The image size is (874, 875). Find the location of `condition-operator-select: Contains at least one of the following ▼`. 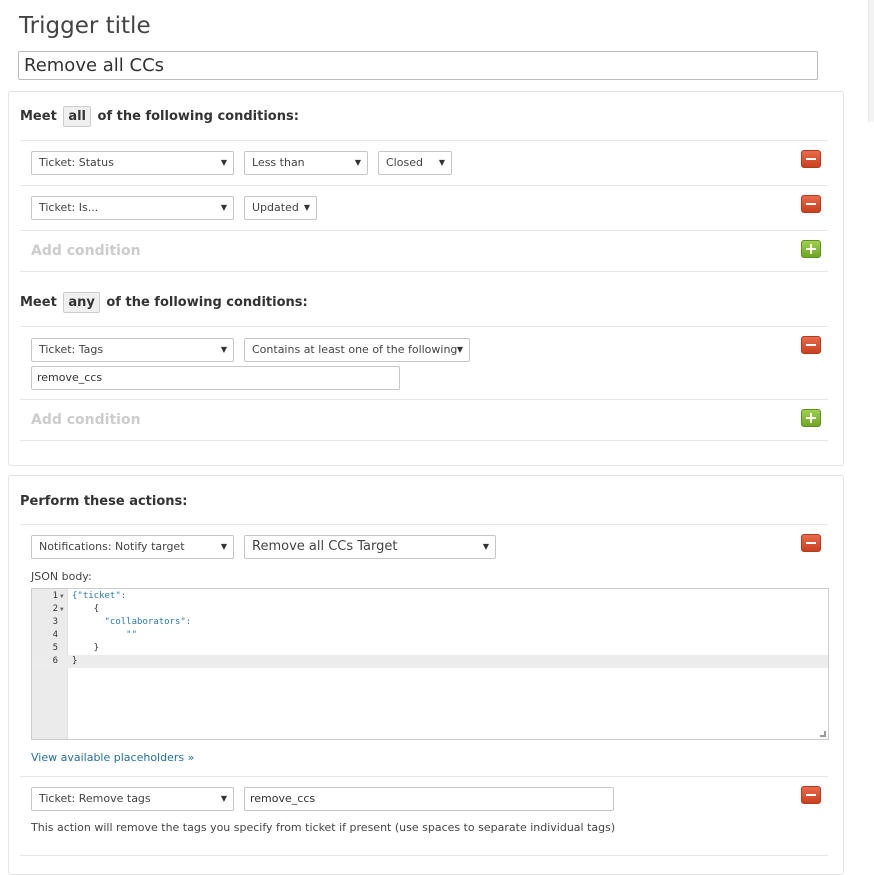

condition-operator-select: Contains at least one of the following ▼ is located at coordinates (357, 350).